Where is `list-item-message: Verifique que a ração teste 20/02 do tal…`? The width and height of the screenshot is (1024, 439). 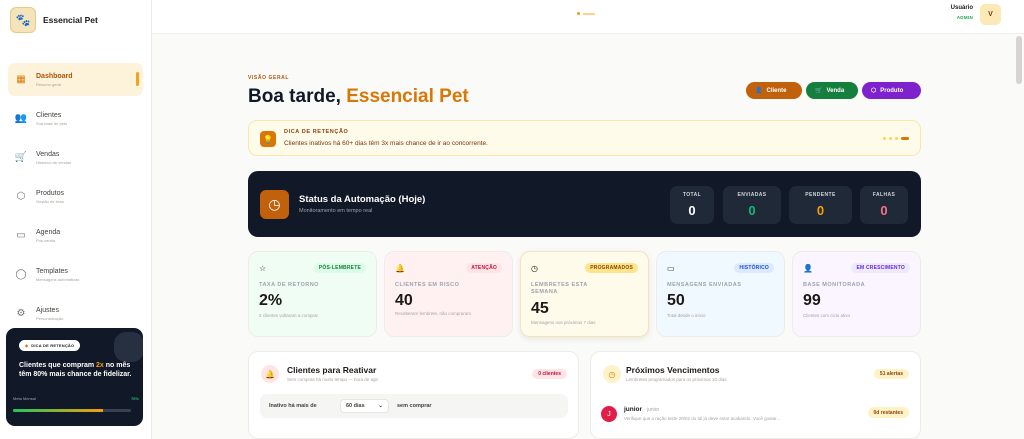
list-item-message: Verifique que a ração teste 20/02 do tal… is located at coordinates (702, 418).